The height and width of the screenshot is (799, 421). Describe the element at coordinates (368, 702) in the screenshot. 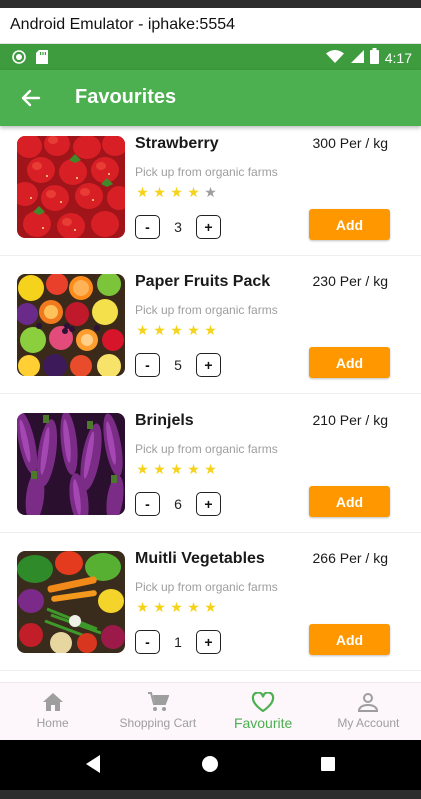

I see `account-icon` at that location.